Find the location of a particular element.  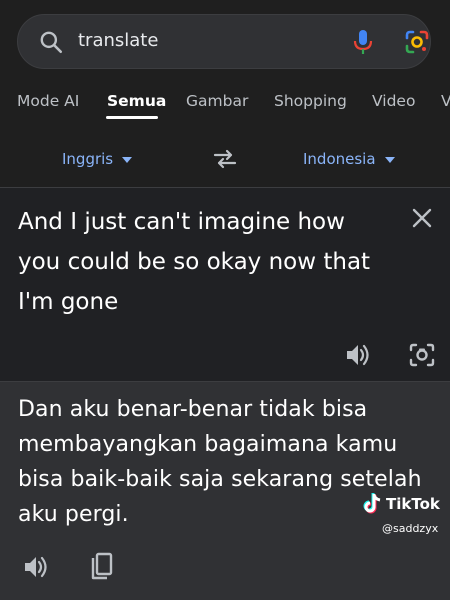

search-tabs: Mode AI Semua Gambar Shopping Video V is located at coordinates (225, 102).